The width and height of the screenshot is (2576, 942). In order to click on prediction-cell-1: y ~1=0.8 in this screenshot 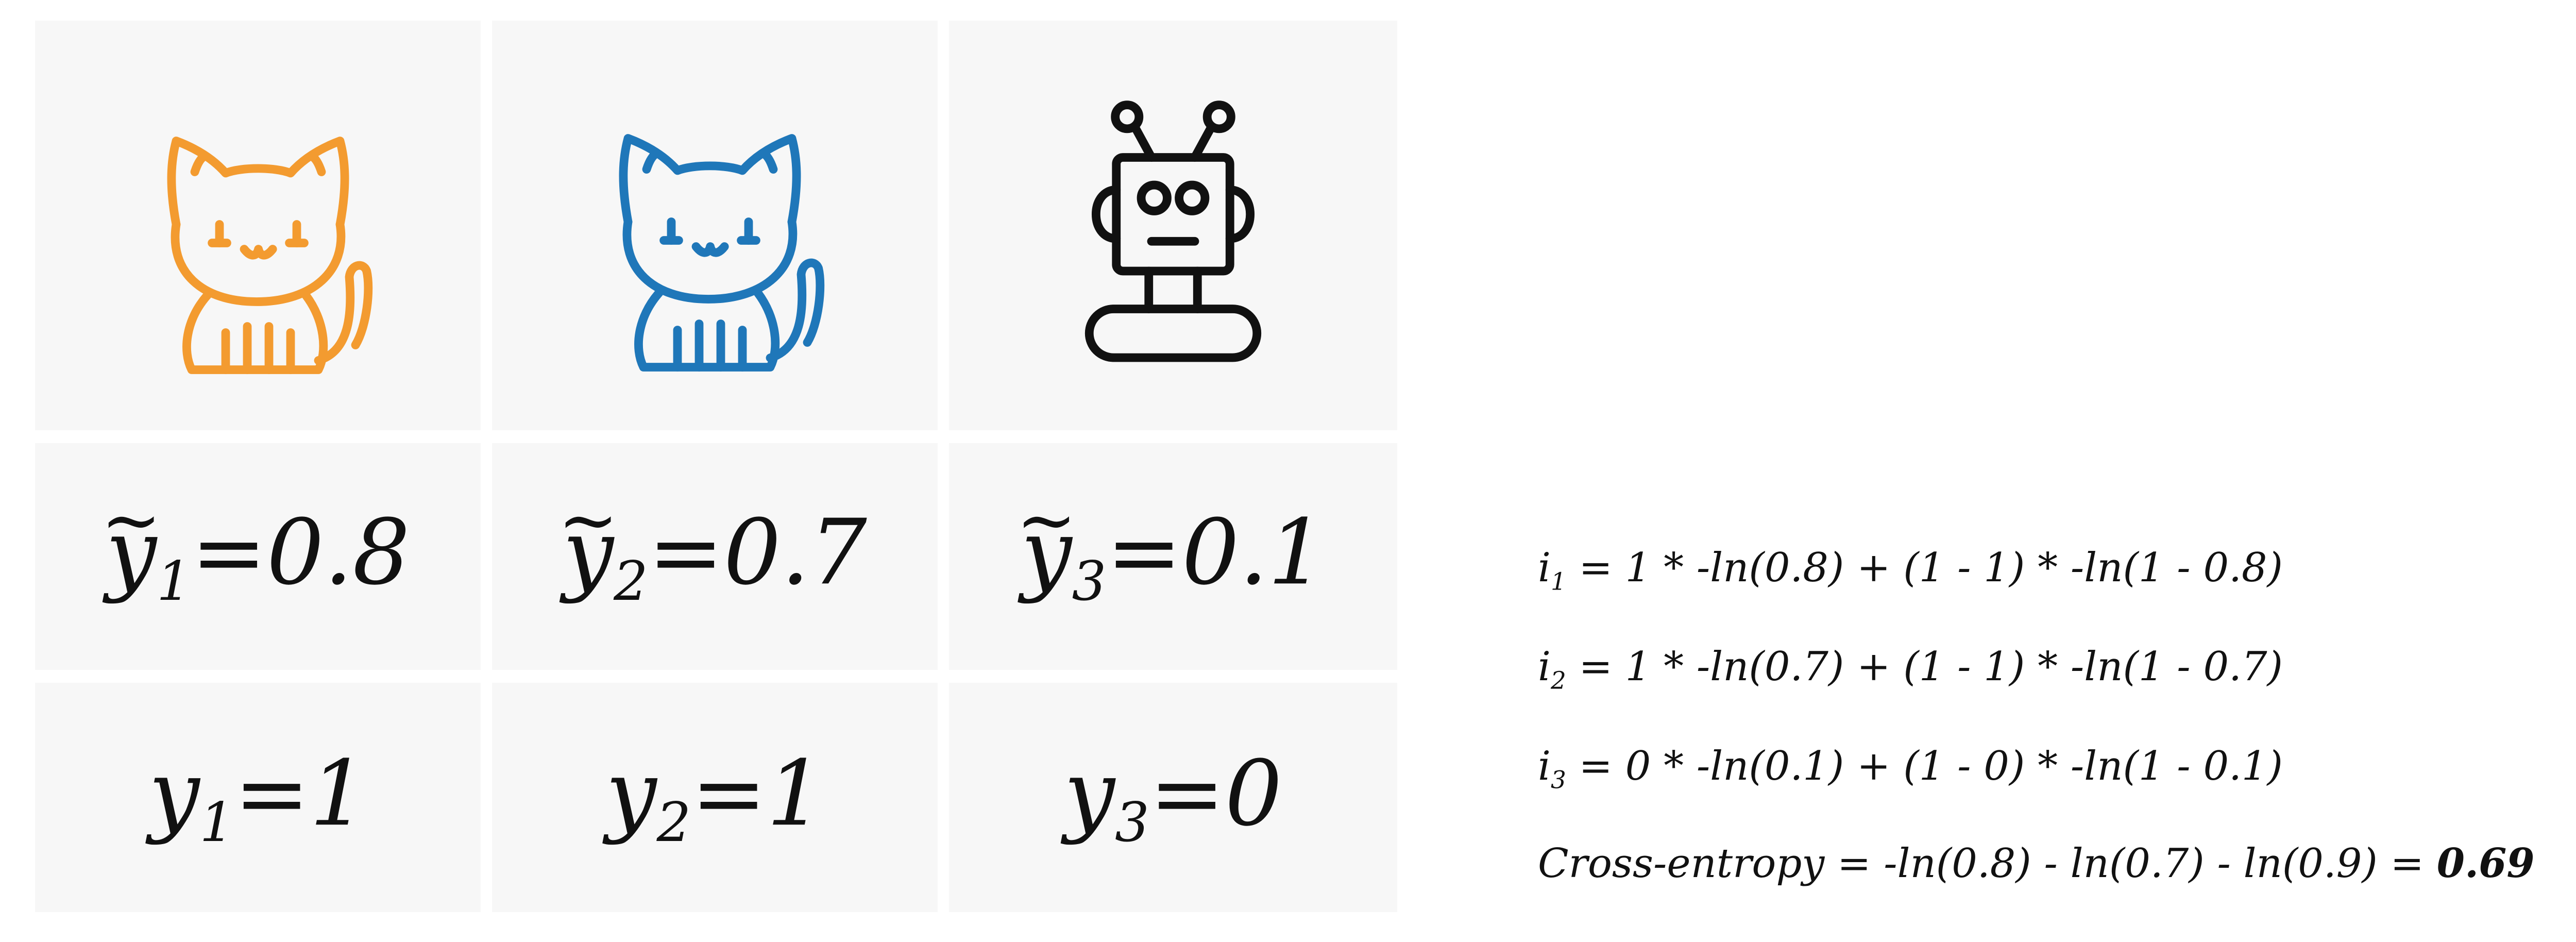, I will do `click(258, 556)`.